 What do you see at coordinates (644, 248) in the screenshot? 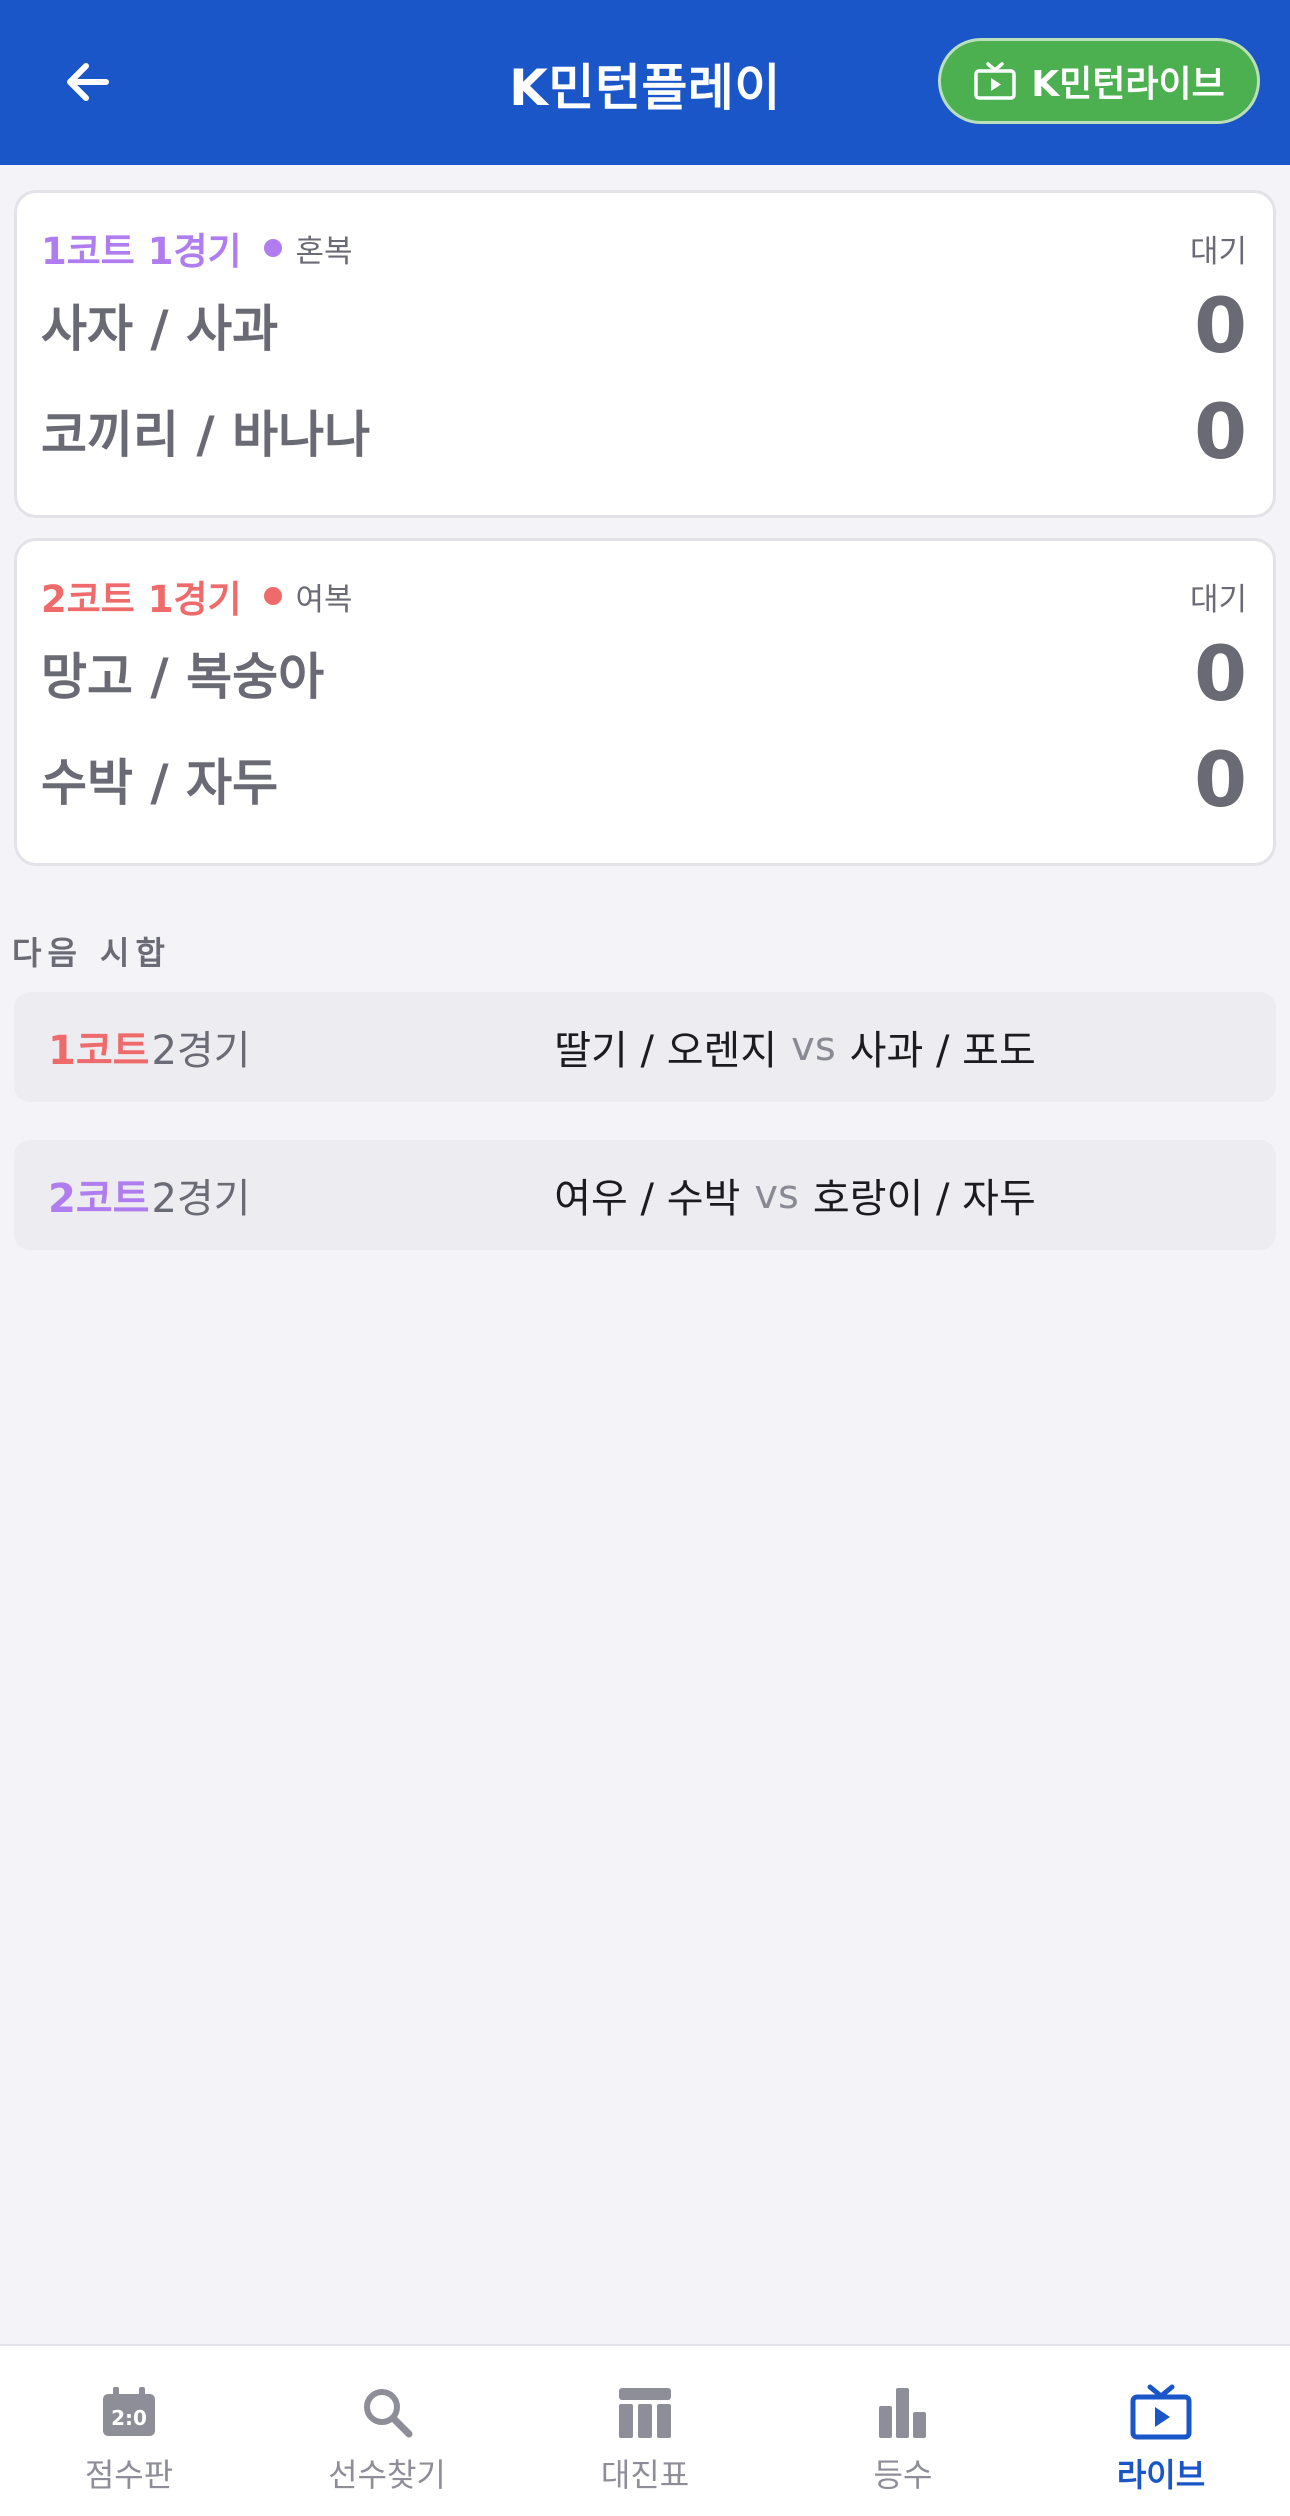
I see `match-card-header: 1코트 1경기 혼복 대기` at bounding box center [644, 248].